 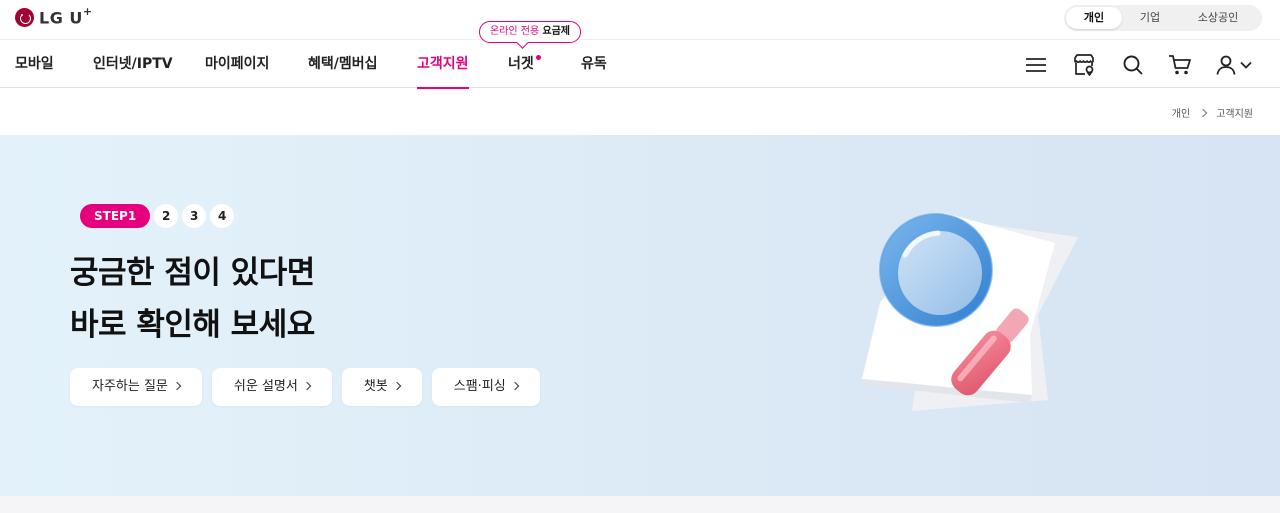 What do you see at coordinates (640, 19) in the screenshot?
I see `top-bar: LG U+ 개인 기업 소상공인` at bounding box center [640, 19].